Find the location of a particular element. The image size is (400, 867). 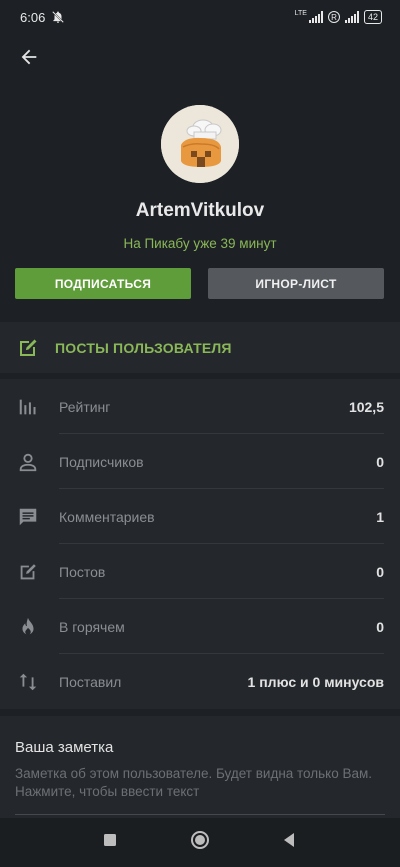

battery-icon: 42 is located at coordinates (372, 17).